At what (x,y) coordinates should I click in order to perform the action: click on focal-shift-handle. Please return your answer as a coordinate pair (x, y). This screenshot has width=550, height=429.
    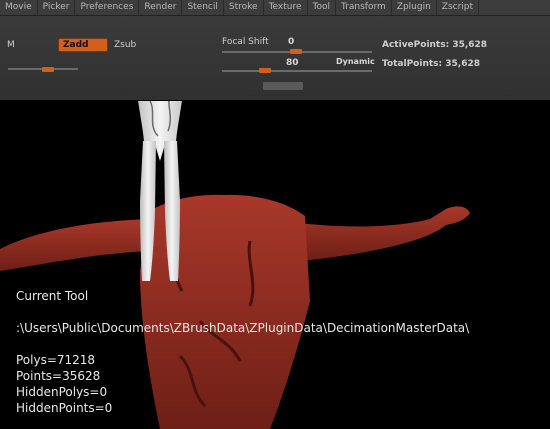
    Looking at the image, I should click on (296, 51).